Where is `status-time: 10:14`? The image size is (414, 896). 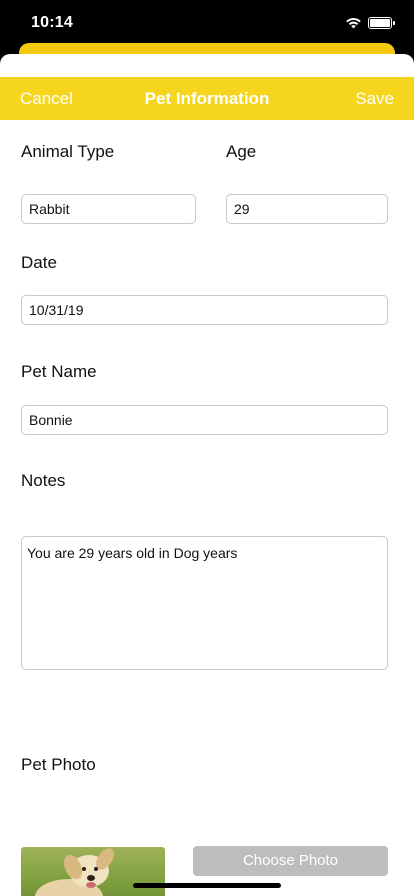
status-time: 10:14 is located at coordinates (52, 22).